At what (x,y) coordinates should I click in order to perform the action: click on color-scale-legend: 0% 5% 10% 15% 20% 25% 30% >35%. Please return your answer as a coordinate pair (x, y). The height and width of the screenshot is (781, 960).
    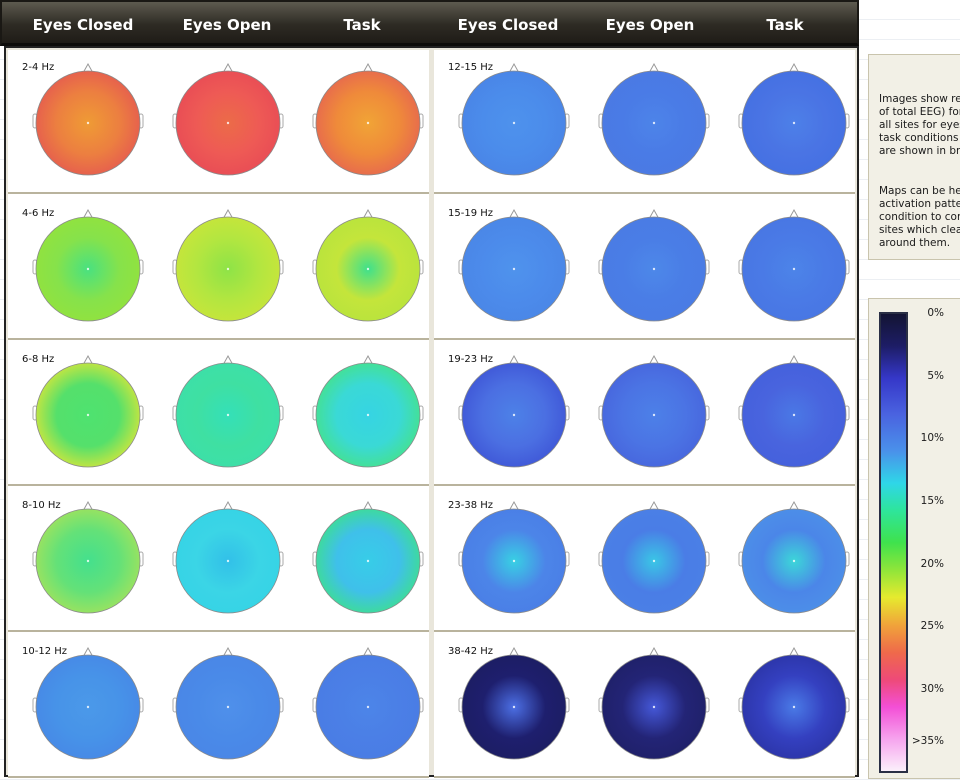
    Looking at the image, I should click on (914, 538).